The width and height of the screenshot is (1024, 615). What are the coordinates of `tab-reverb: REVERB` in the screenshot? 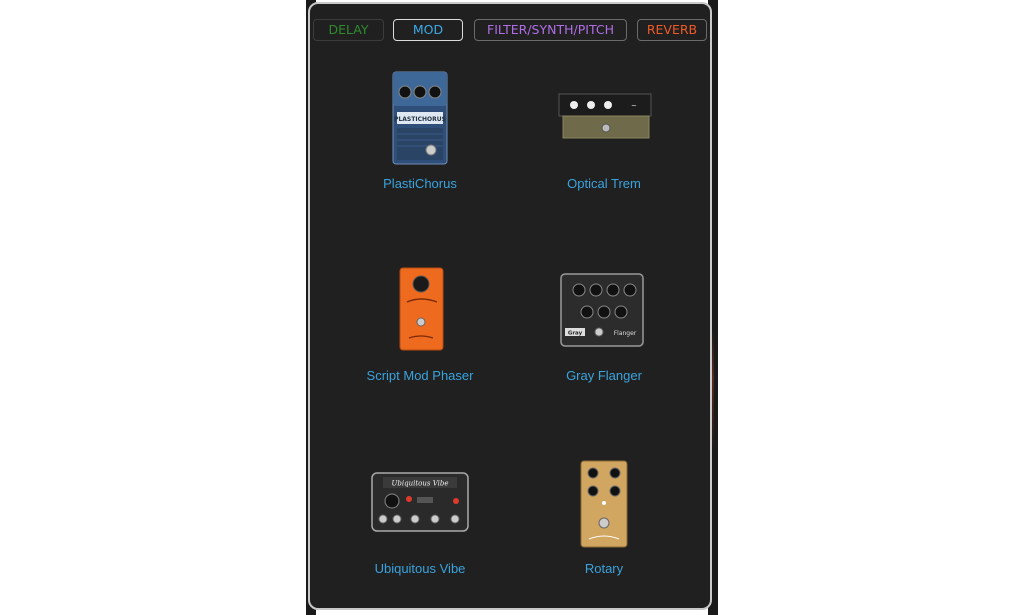 It's located at (672, 30).